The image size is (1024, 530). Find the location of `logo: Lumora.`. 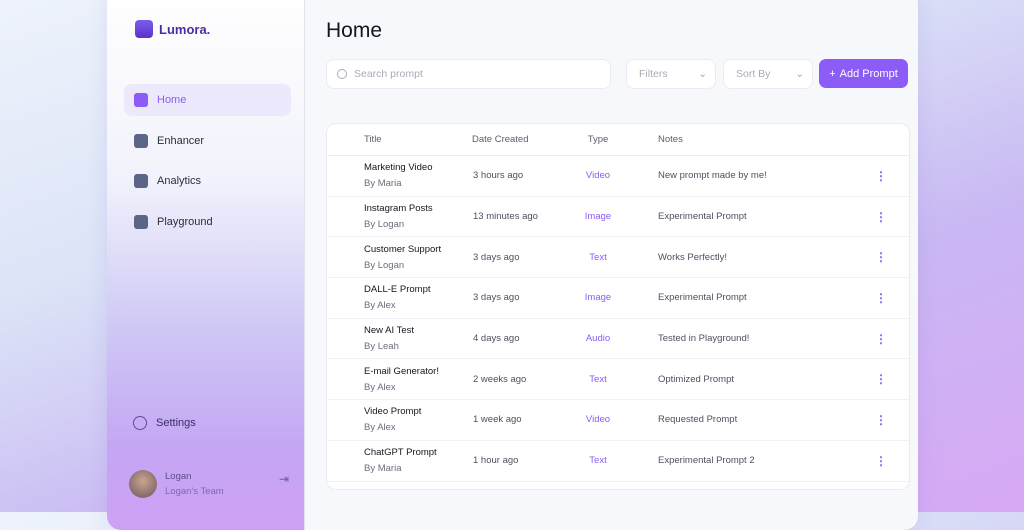

logo: Lumora. is located at coordinates (172, 29).